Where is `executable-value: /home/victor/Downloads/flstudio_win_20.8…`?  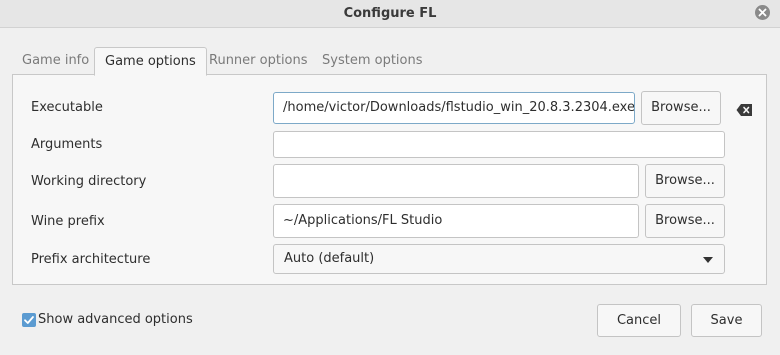
executable-value: /home/victor/Downloads/flstudio_win_20.8… is located at coordinates (459, 107).